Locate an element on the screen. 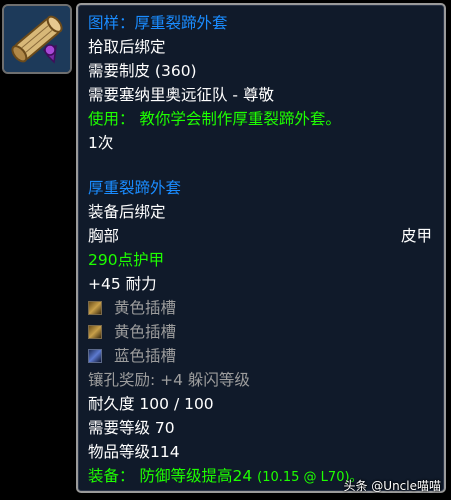 The image size is (451, 500). armor-type: 皮甲 is located at coordinates (416, 236).